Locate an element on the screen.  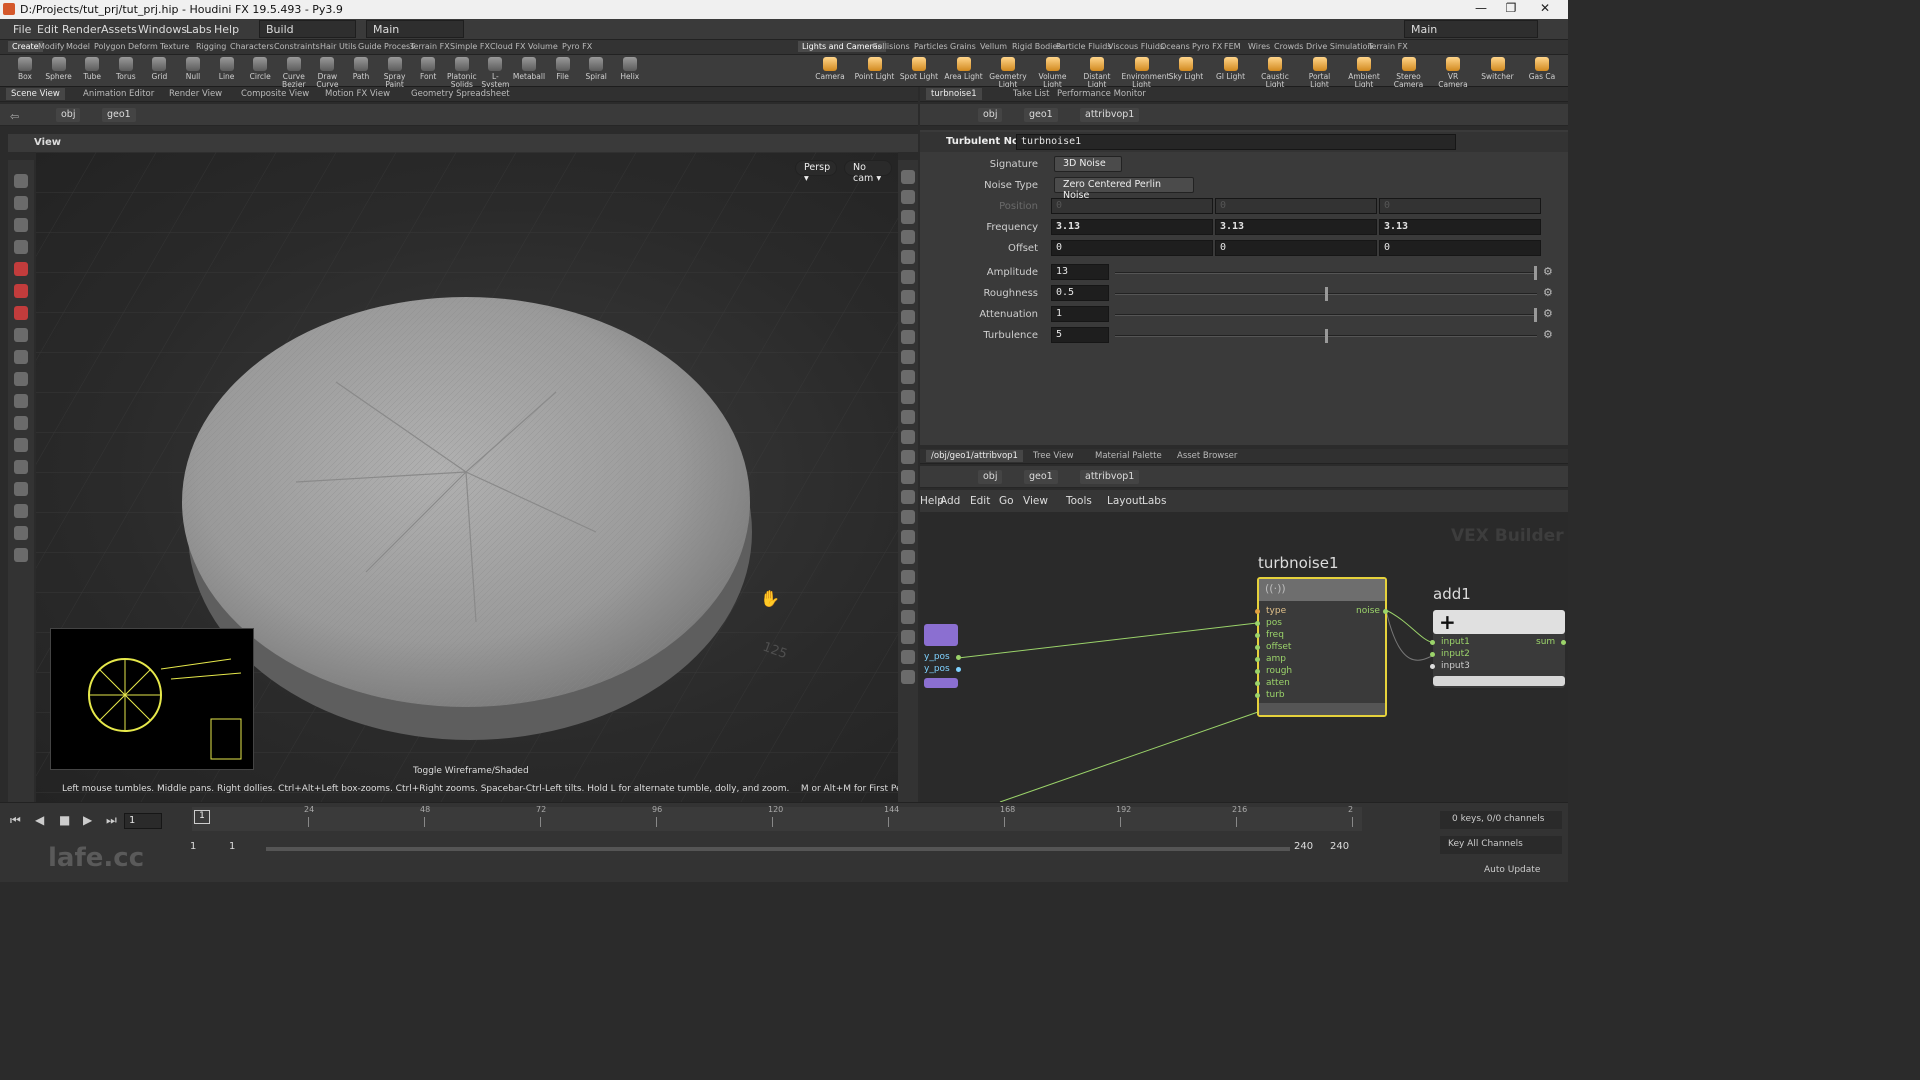
tool-font: Font is located at coordinates (428, 71).